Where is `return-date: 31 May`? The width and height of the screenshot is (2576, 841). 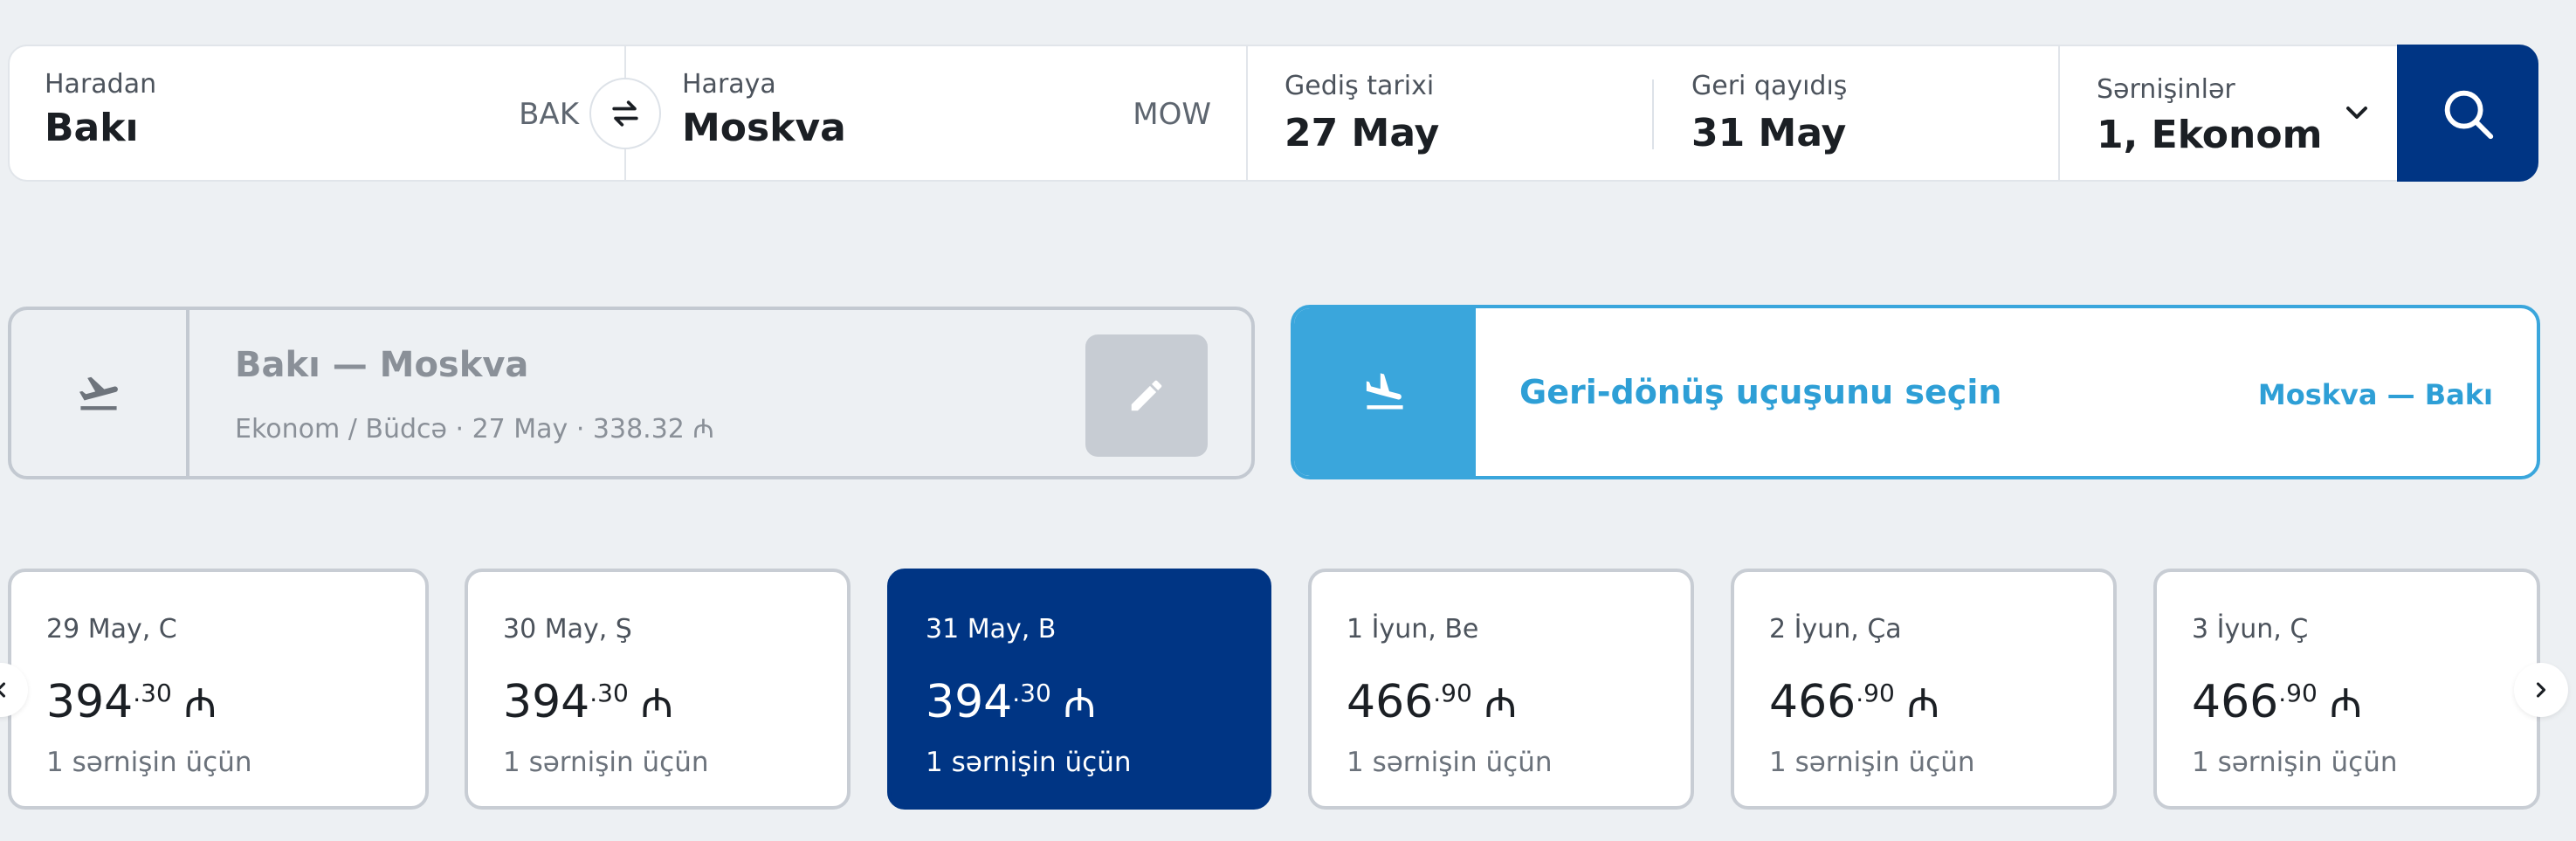
return-date: 31 May is located at coordinates (1769, 133).